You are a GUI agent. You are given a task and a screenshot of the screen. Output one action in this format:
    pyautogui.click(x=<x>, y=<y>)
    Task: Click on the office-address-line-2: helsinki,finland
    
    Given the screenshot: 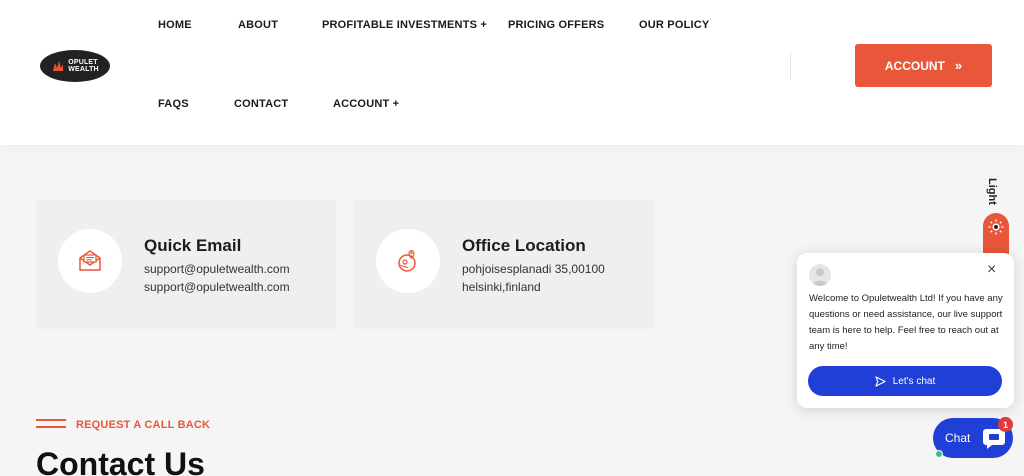 What is the action you would take?
    pyautogui.click(x=501, y=287)
    